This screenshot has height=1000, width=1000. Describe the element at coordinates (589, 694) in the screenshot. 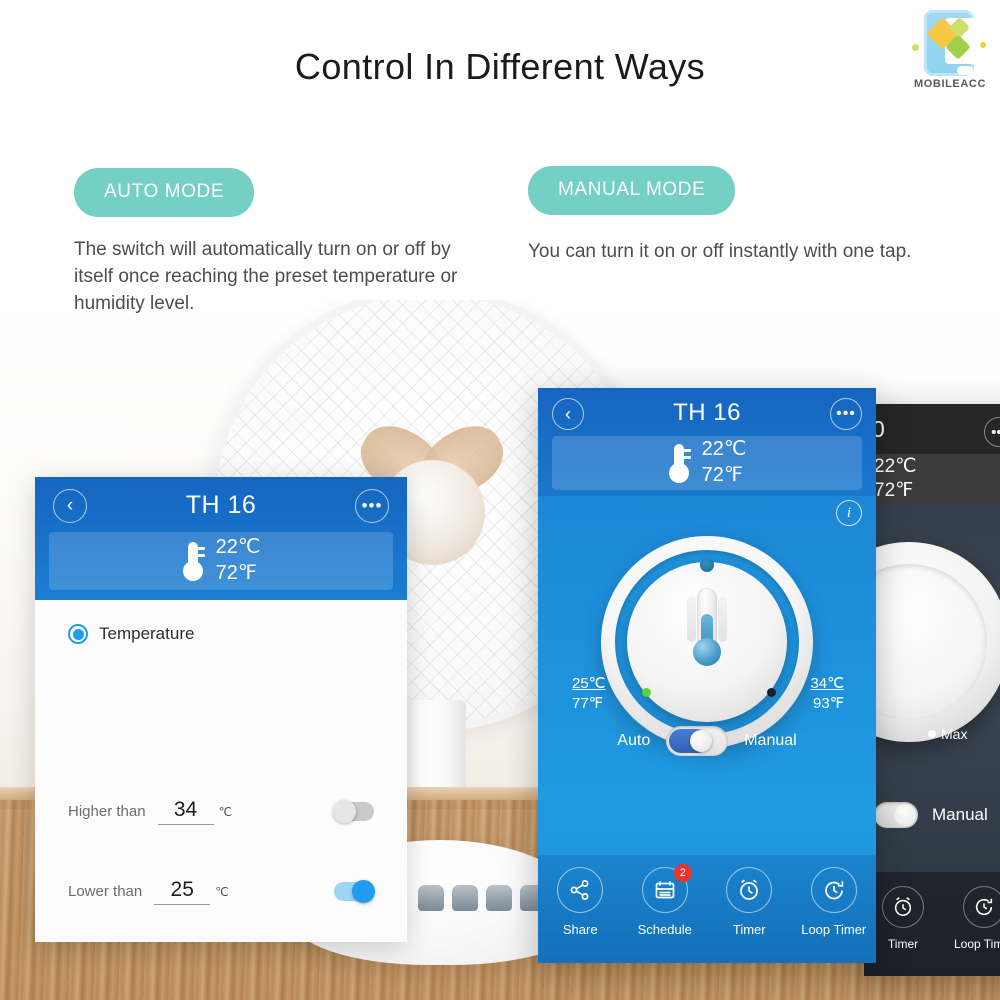

I see `center-limit-low: 25℃ 77℉` at that location.